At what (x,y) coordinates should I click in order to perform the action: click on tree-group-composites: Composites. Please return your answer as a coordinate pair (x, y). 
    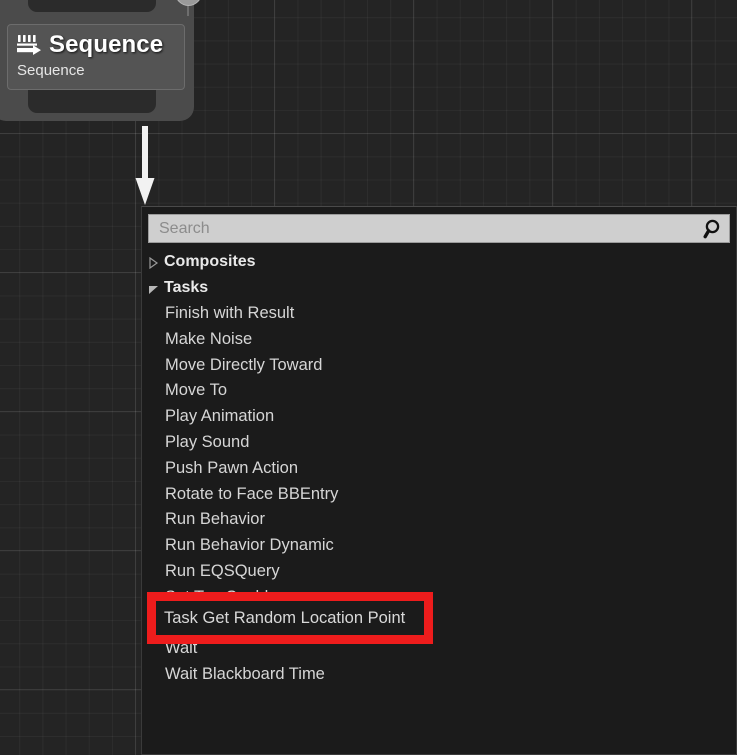
    Looking at the image, I should click on (439, 262).